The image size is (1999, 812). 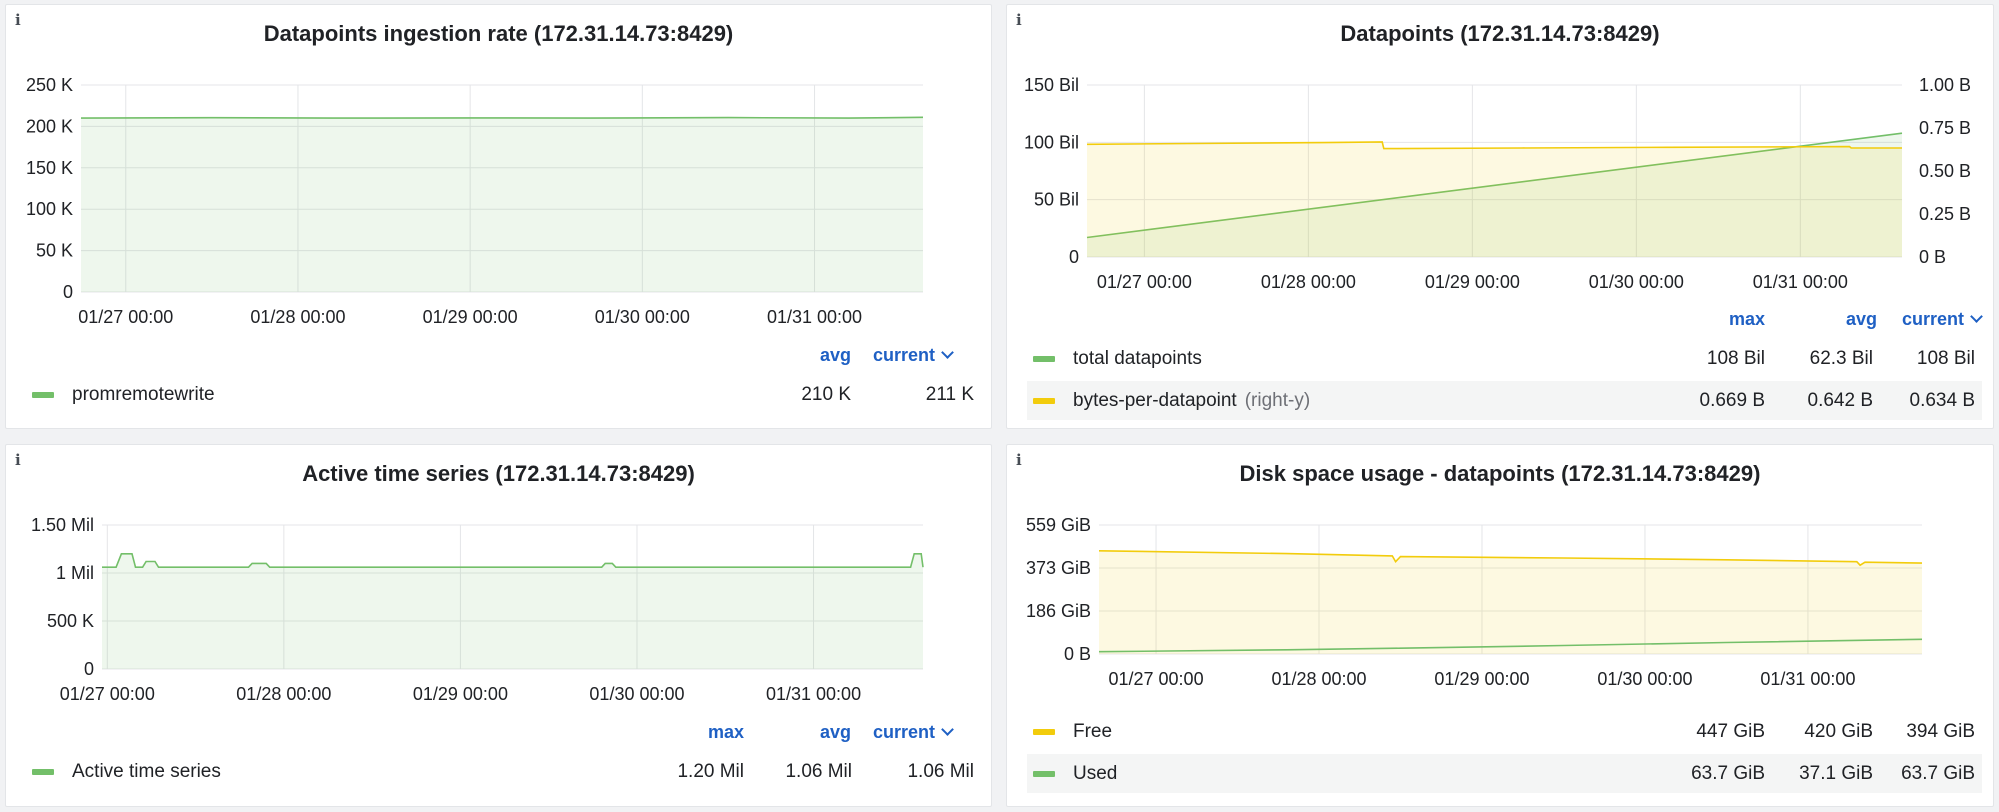 I want to click on legend-max-value: 63.7 GiB, so click(x=1728, y=773).